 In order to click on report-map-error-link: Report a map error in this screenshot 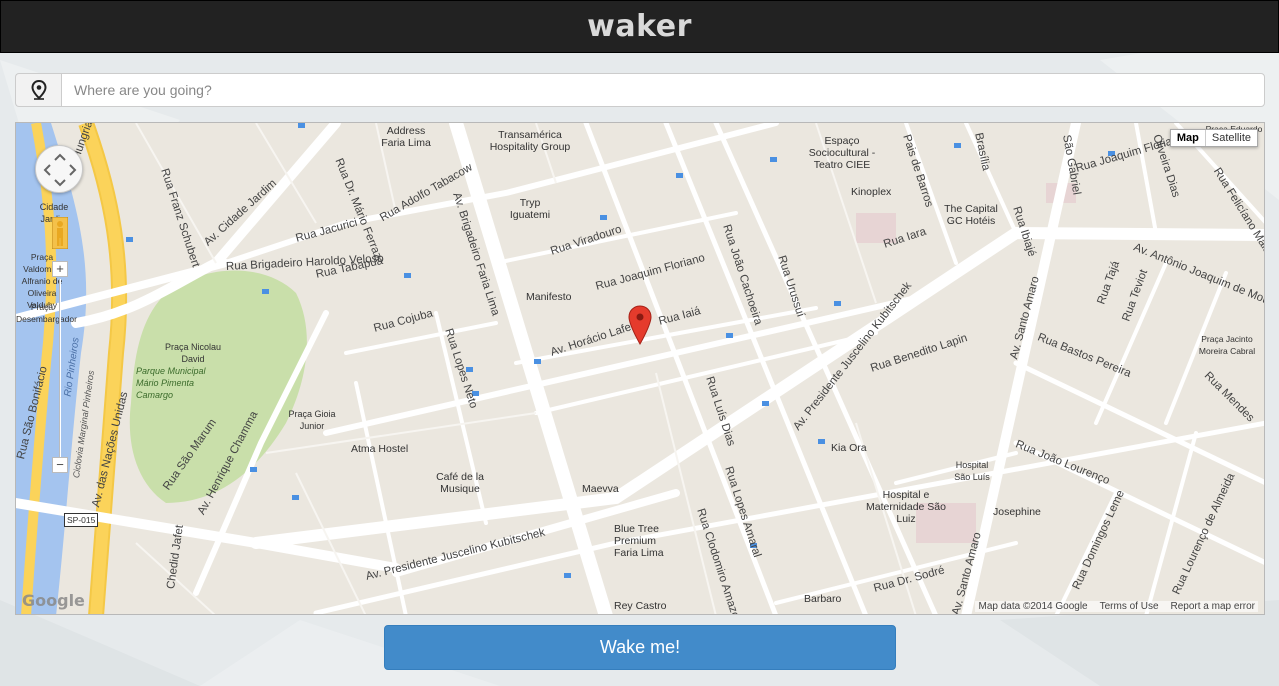, I will do `click(1213, 606)`.